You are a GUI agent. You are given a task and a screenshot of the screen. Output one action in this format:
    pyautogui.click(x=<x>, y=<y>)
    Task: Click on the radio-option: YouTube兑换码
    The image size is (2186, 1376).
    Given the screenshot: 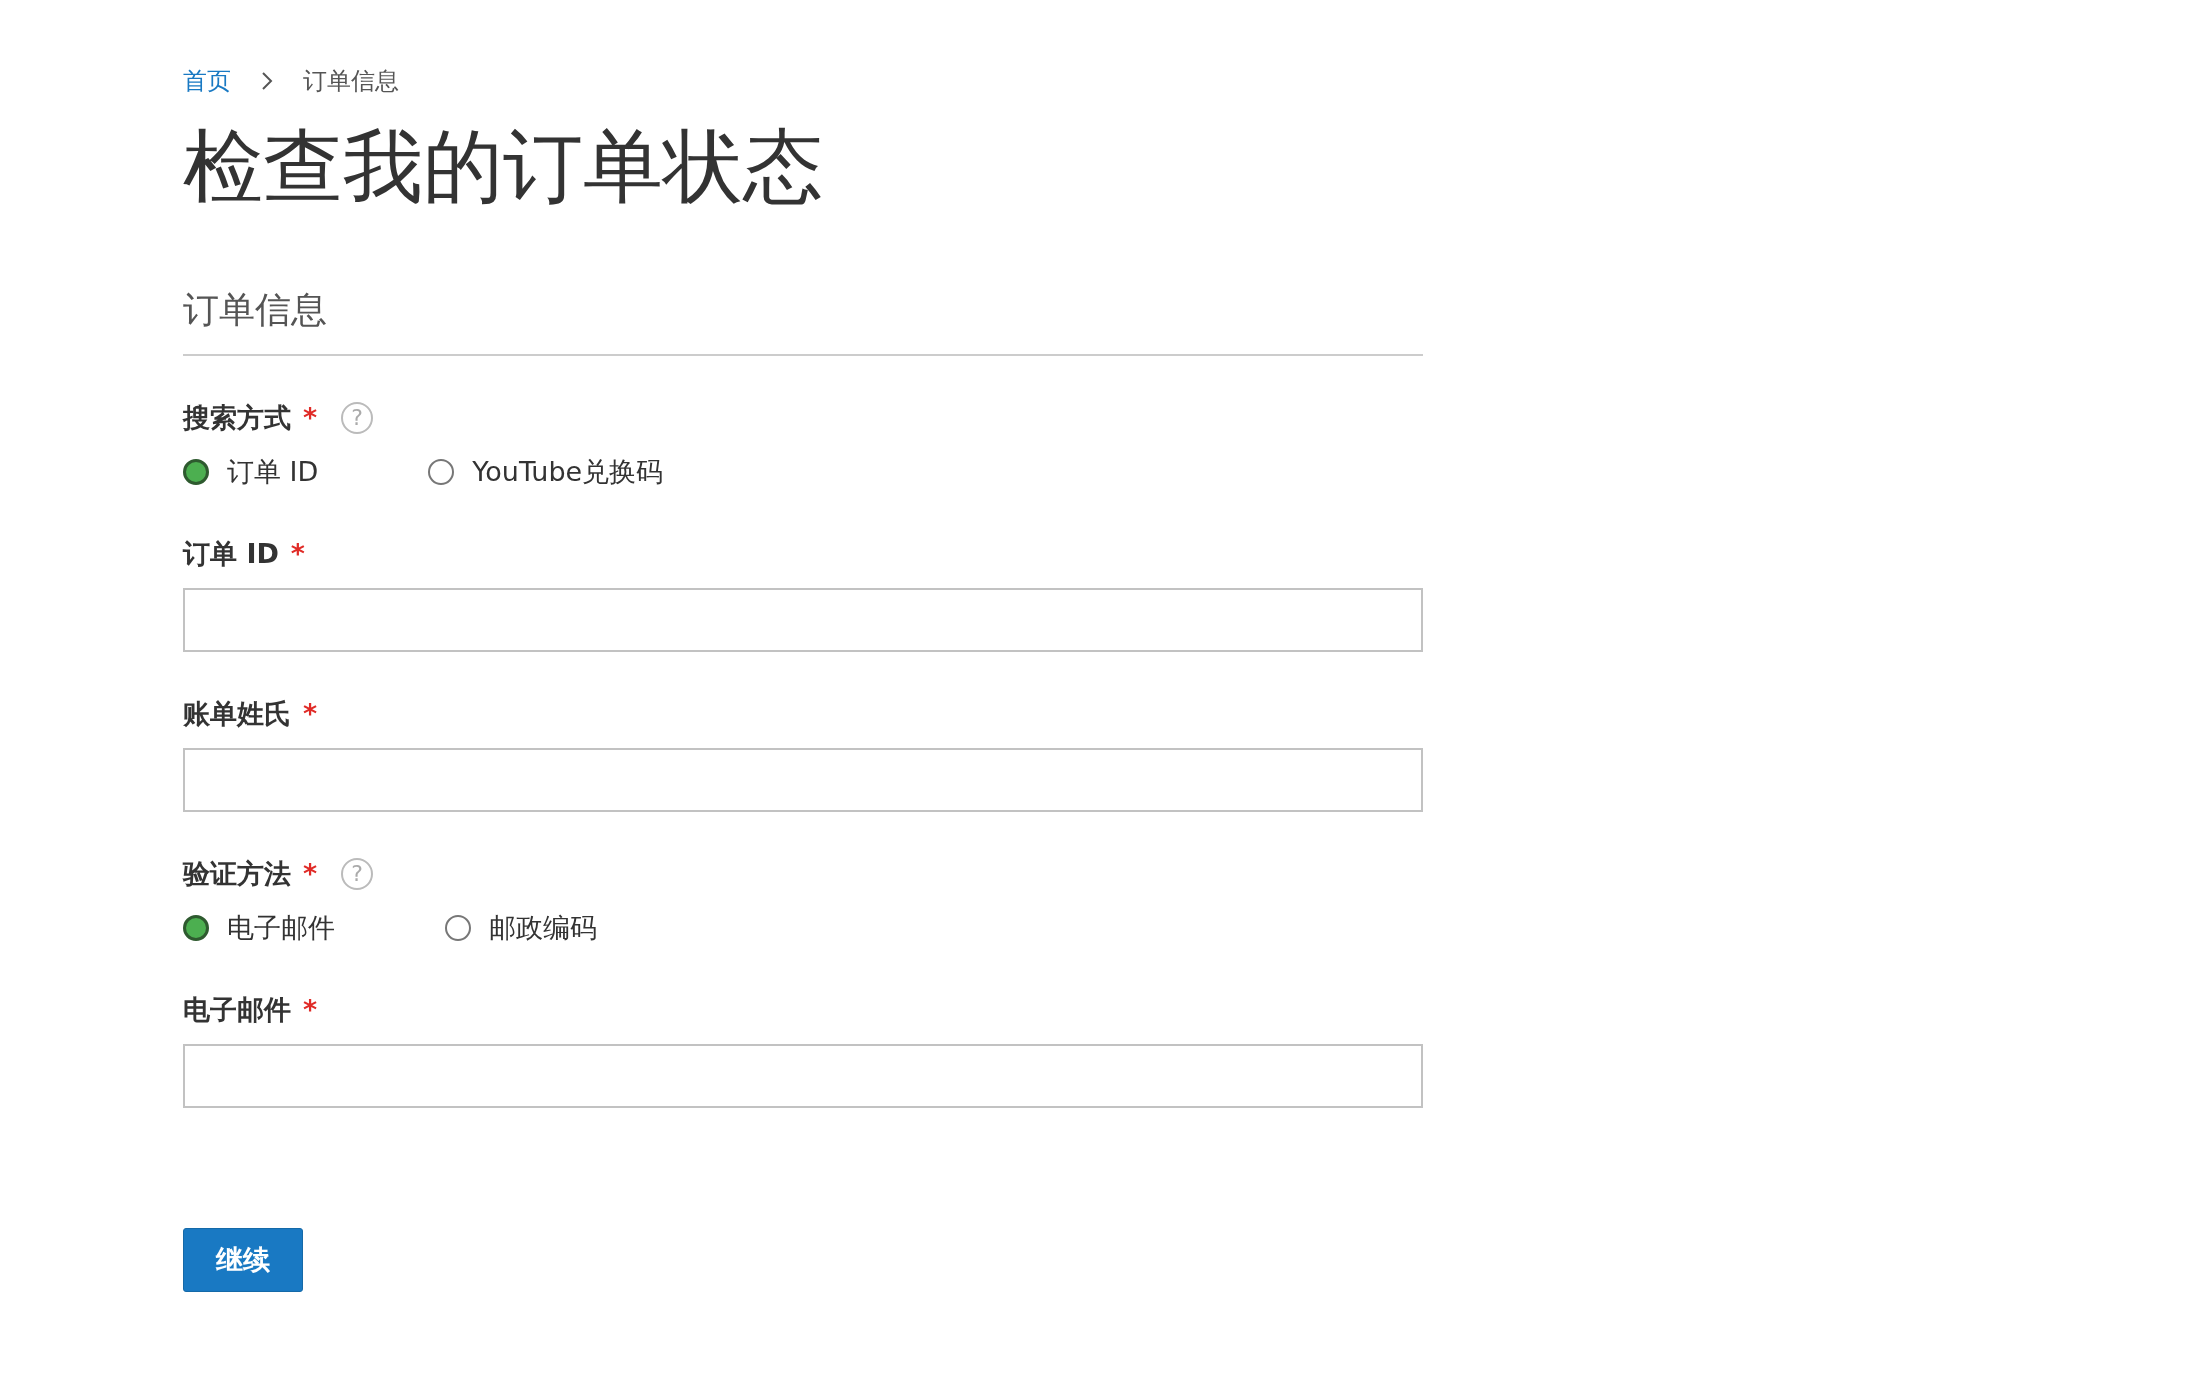 What is the action you would take?
    pyautogui.click(x=546, y=472)
    